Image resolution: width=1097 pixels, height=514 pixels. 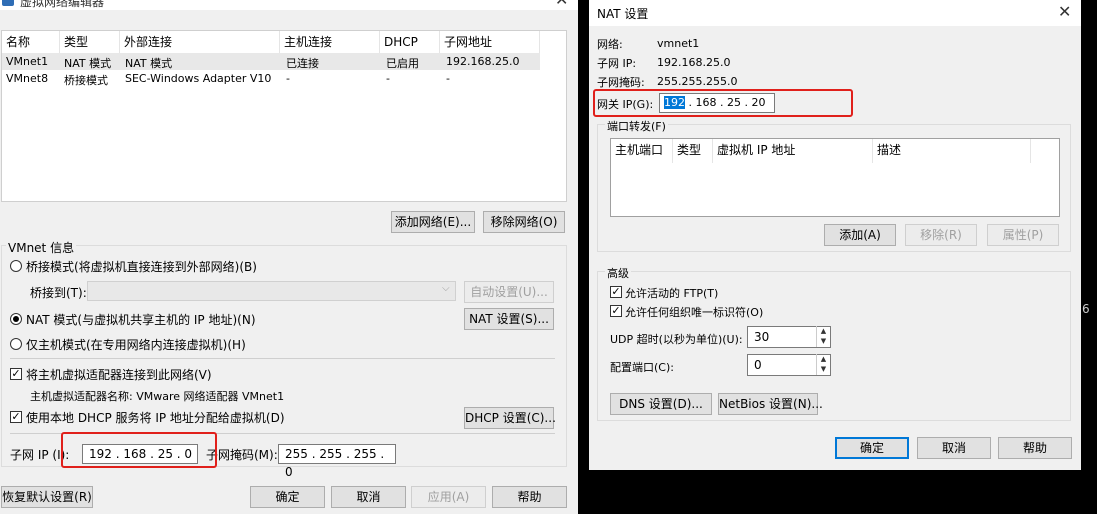 What do you see at coordinates (697, 81) in the screenshot?
I see `subnet-mask-value: 255.255.255.0` at bounding box center [697, 81].